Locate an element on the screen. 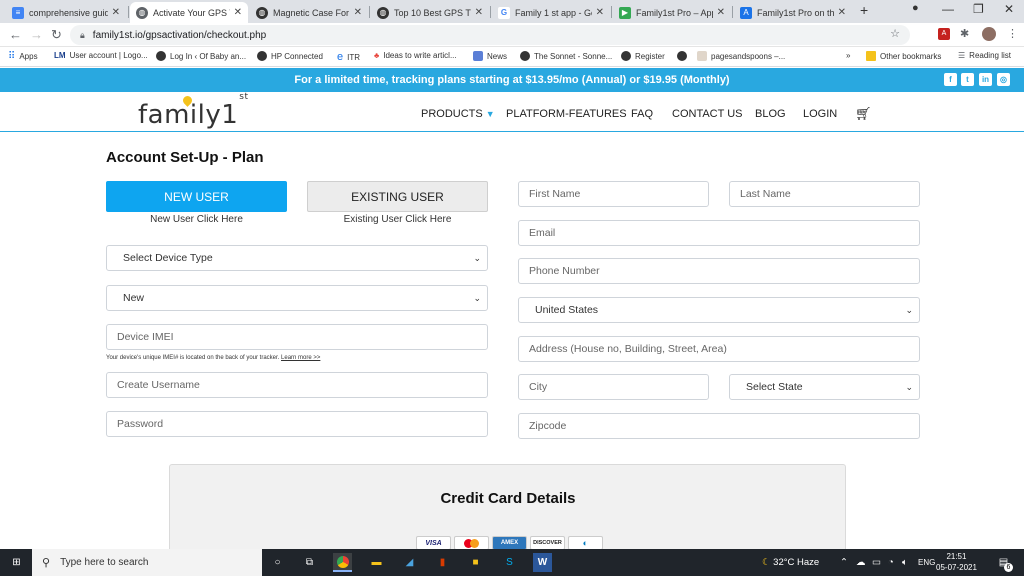 The image size is (1024, 576). browser-menu-icon: ⋮ is located at coordinates (1012, 33).